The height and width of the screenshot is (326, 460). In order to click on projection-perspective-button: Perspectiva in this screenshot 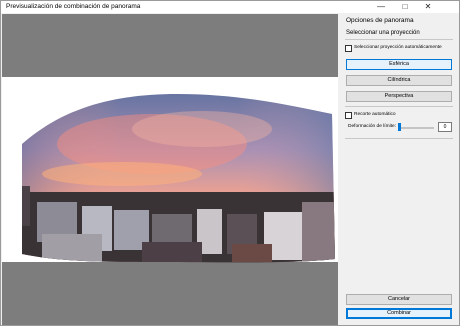, I will do `click(399, 96)`.